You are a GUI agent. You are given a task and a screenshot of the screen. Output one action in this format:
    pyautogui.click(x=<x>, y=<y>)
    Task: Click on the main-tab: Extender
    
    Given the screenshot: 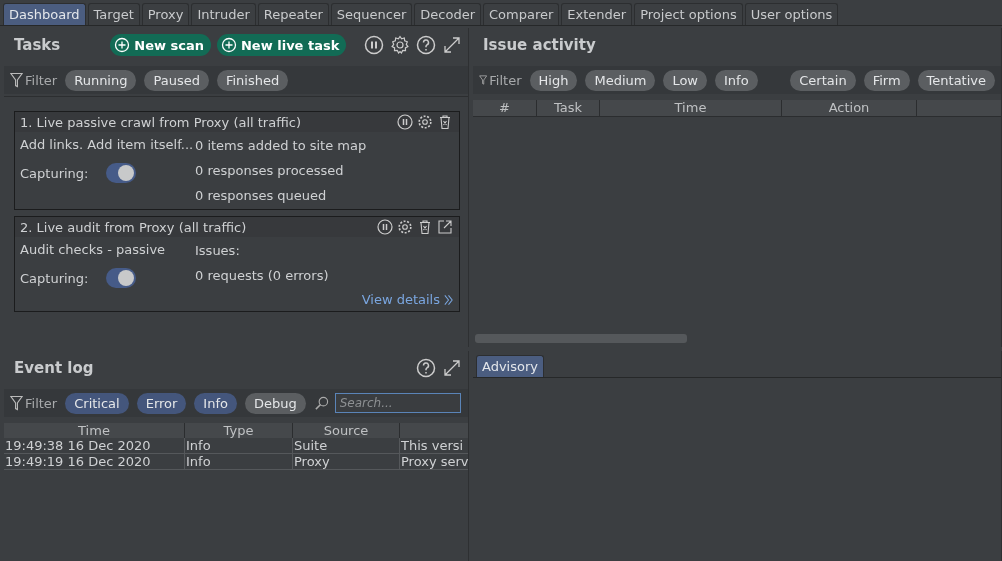 What is the action you would take?
    pyautogui.click(x=597, y=14)
    